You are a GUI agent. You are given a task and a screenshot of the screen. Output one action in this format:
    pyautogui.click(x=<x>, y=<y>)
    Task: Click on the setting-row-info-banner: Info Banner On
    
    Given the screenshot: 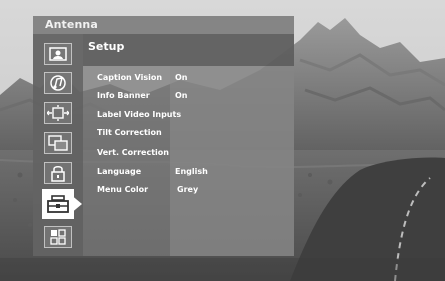 What is the action you would take?
    pyautogui.click(x=222, y=99)
    